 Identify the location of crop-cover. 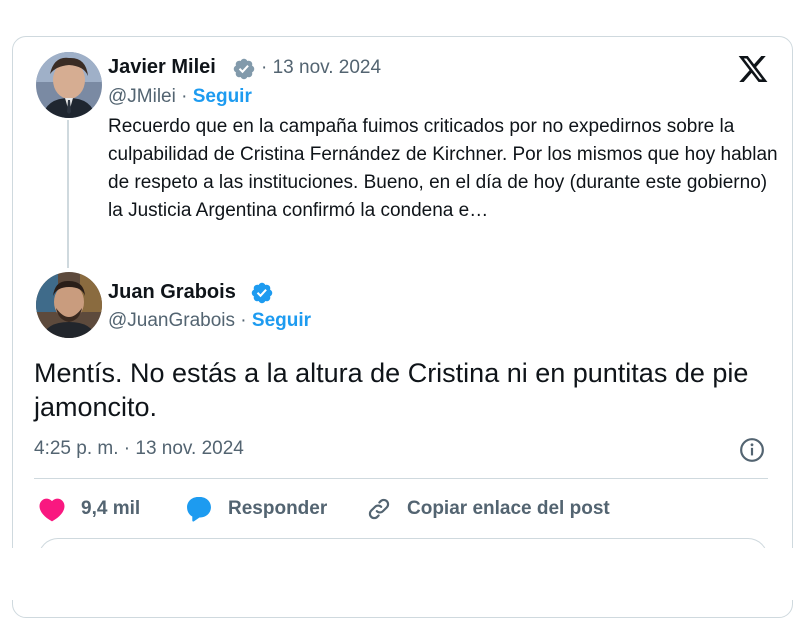
(400, 574).